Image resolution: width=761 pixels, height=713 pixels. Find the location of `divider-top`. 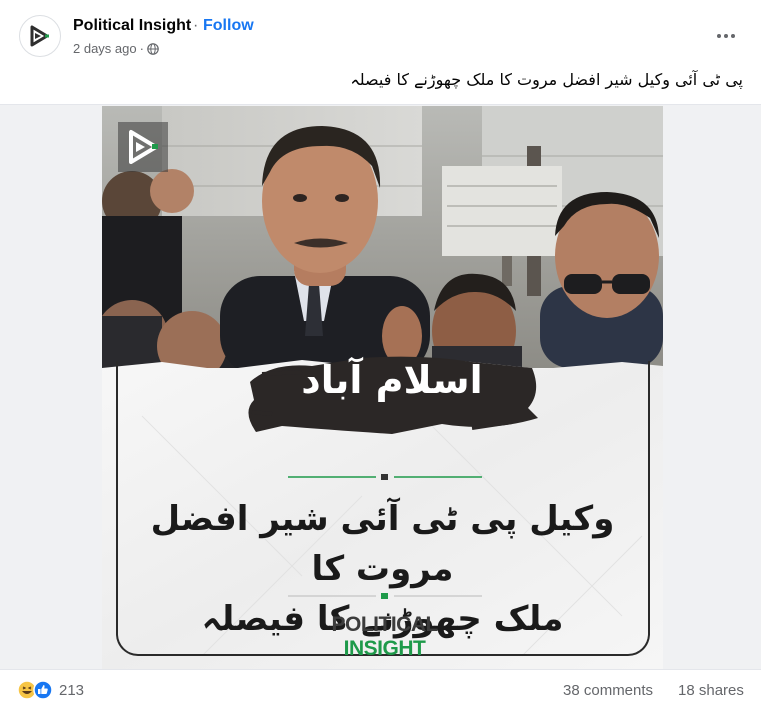

divider-top is located at coordinates (385, 477).